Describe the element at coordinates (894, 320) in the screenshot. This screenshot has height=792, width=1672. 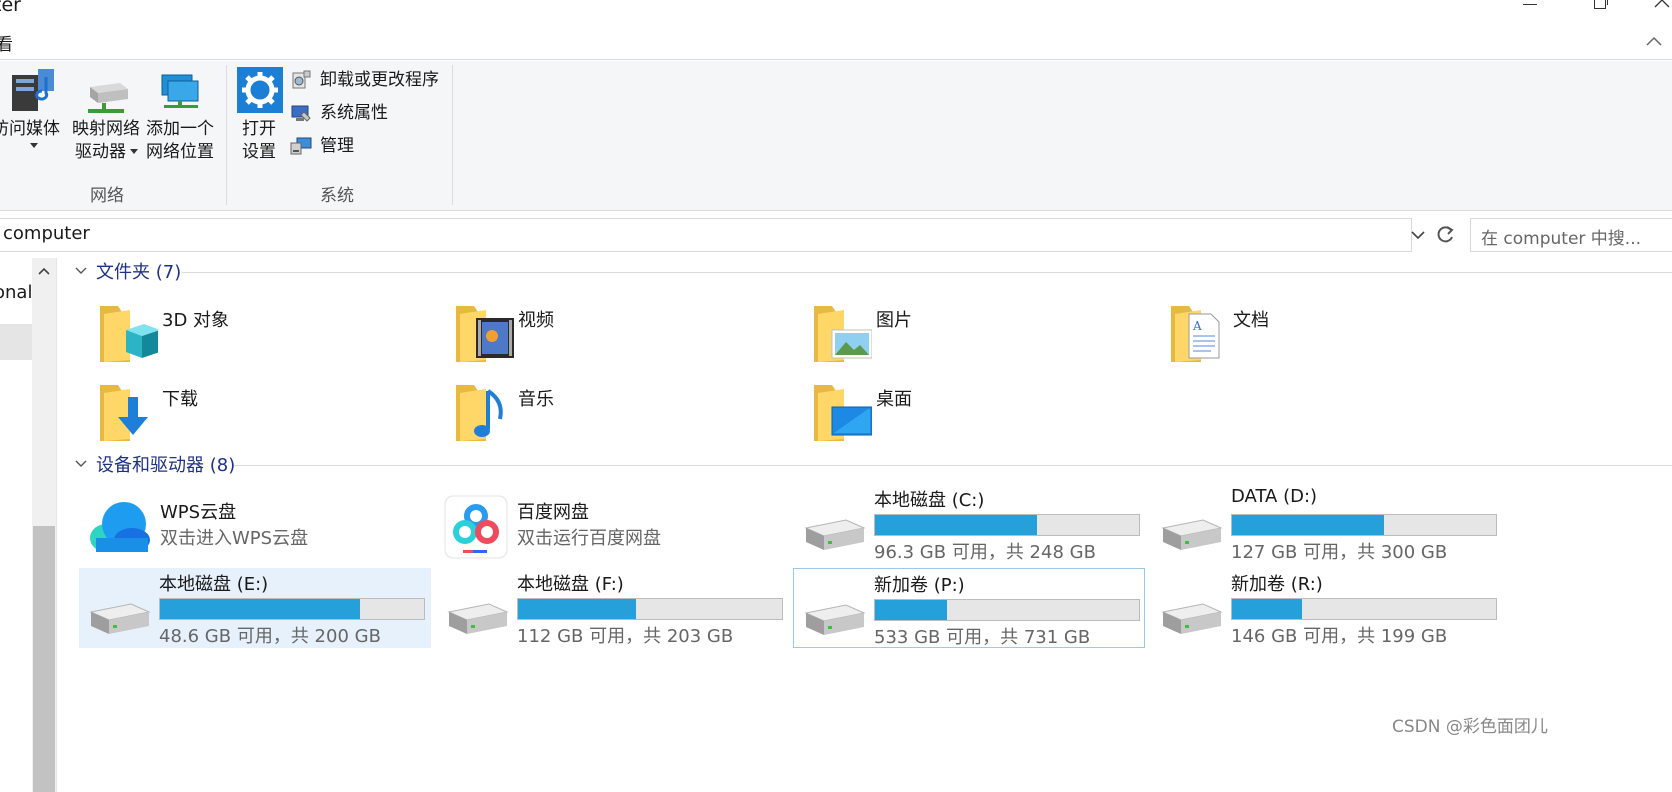
I see `folder-label: 图片` at that location.